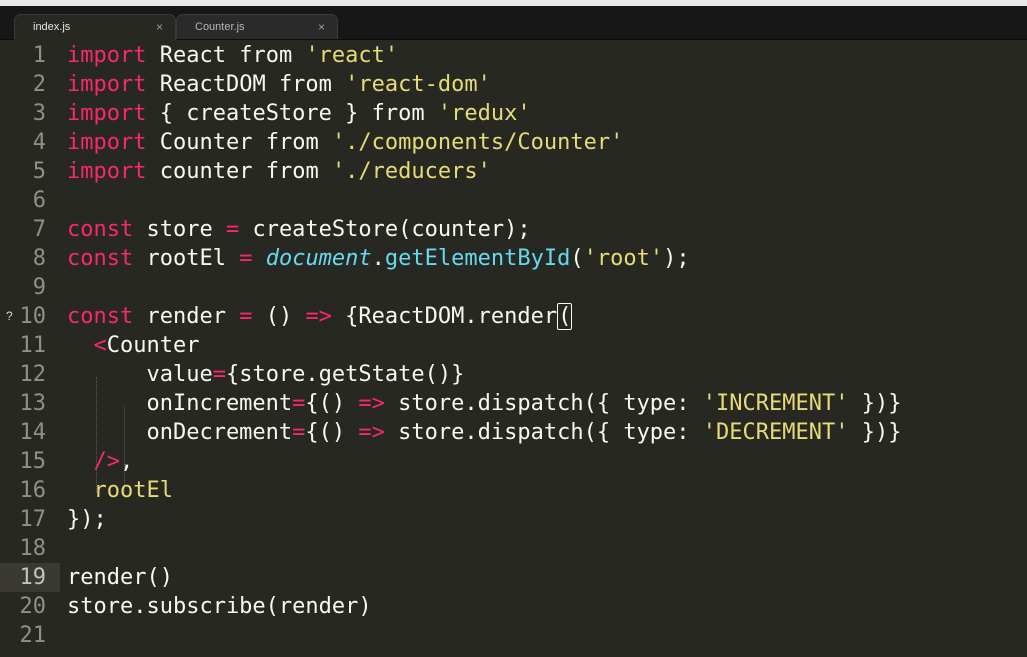  I want to click on code-line: 5 import counter from './reducers', so click(513, 171).